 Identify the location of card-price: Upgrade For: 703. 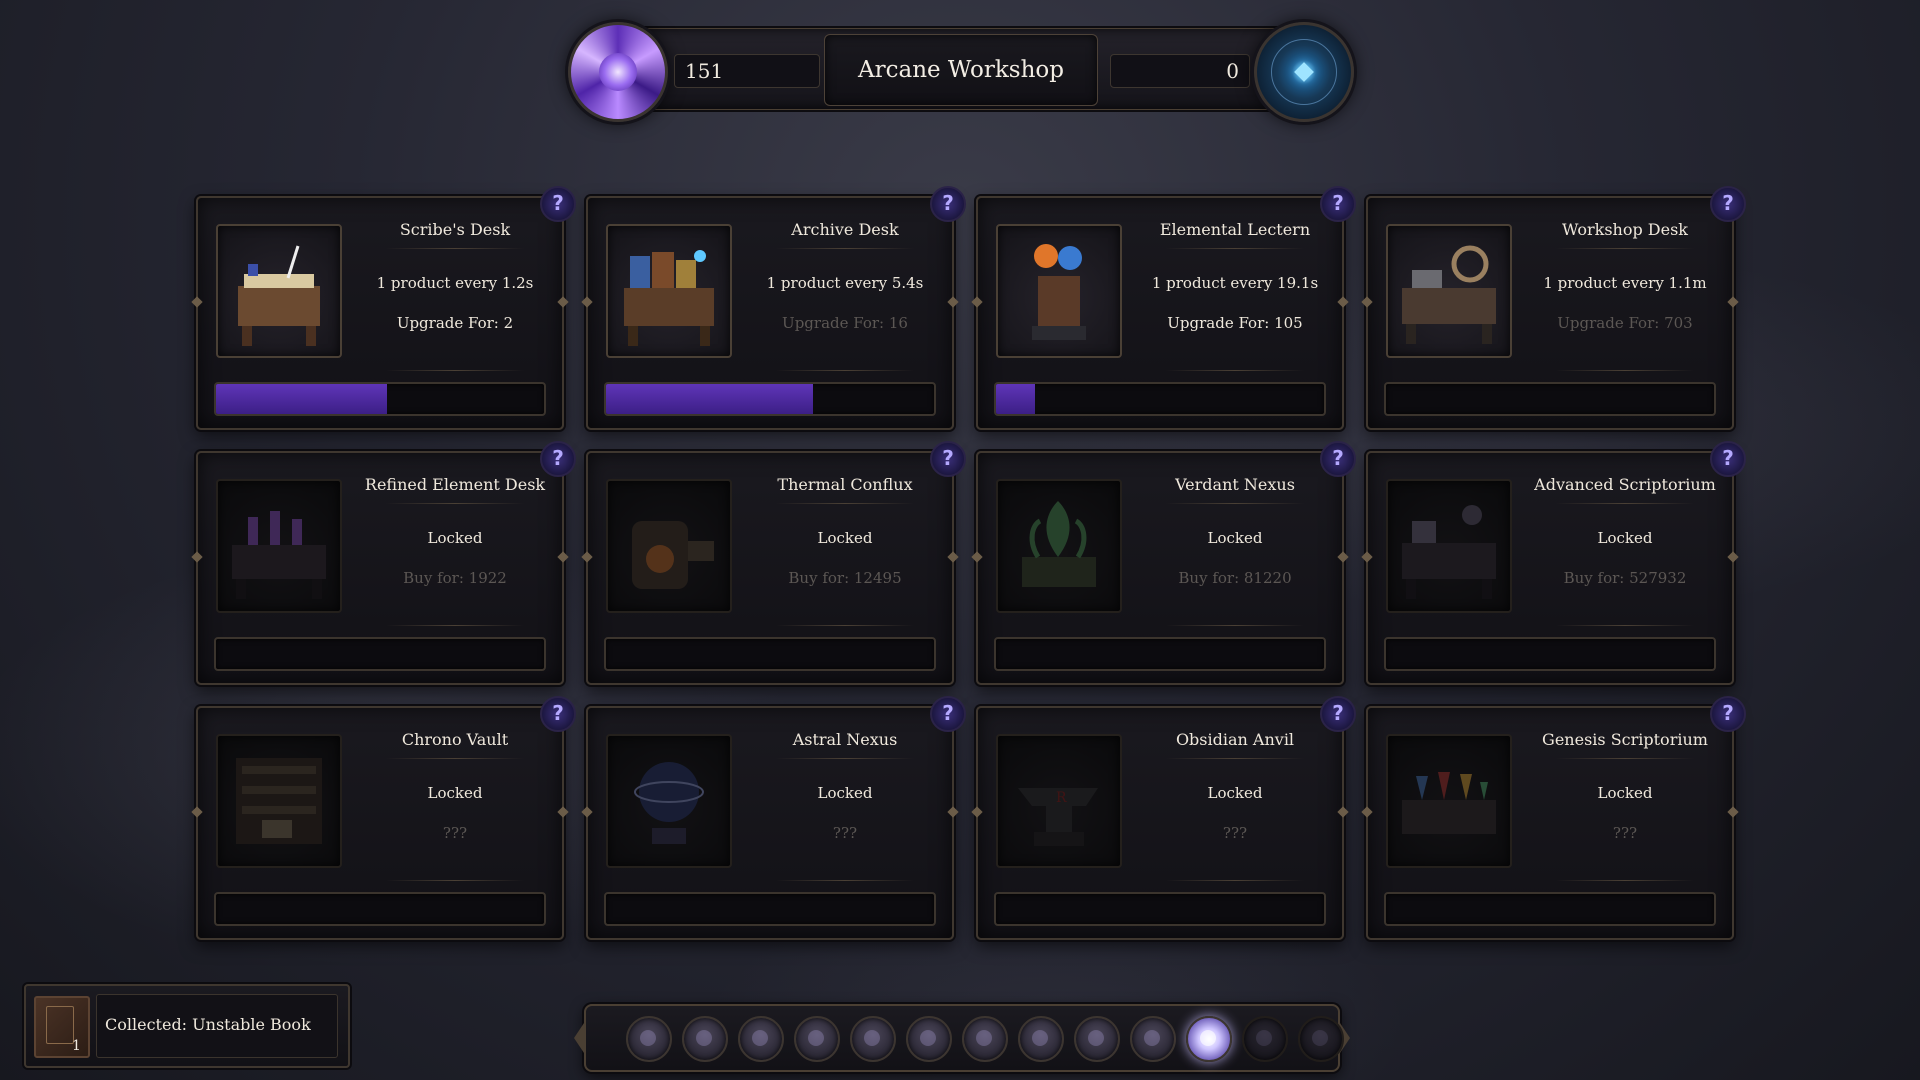
(1625, 323).